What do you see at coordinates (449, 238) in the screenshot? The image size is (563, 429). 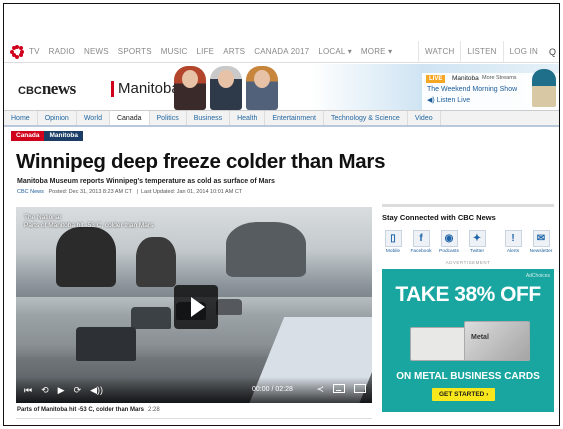 I see `podcasts-icon: ◉` at bounding box center [449, 238].